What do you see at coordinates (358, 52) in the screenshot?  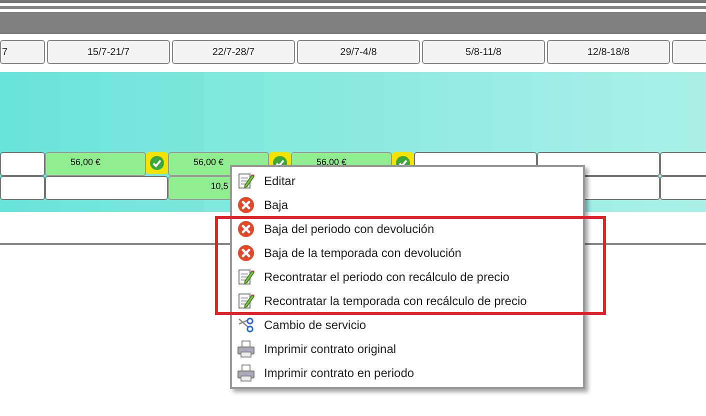 I see `week-header: 29/7-4/8` at bounding box center [358, 52].